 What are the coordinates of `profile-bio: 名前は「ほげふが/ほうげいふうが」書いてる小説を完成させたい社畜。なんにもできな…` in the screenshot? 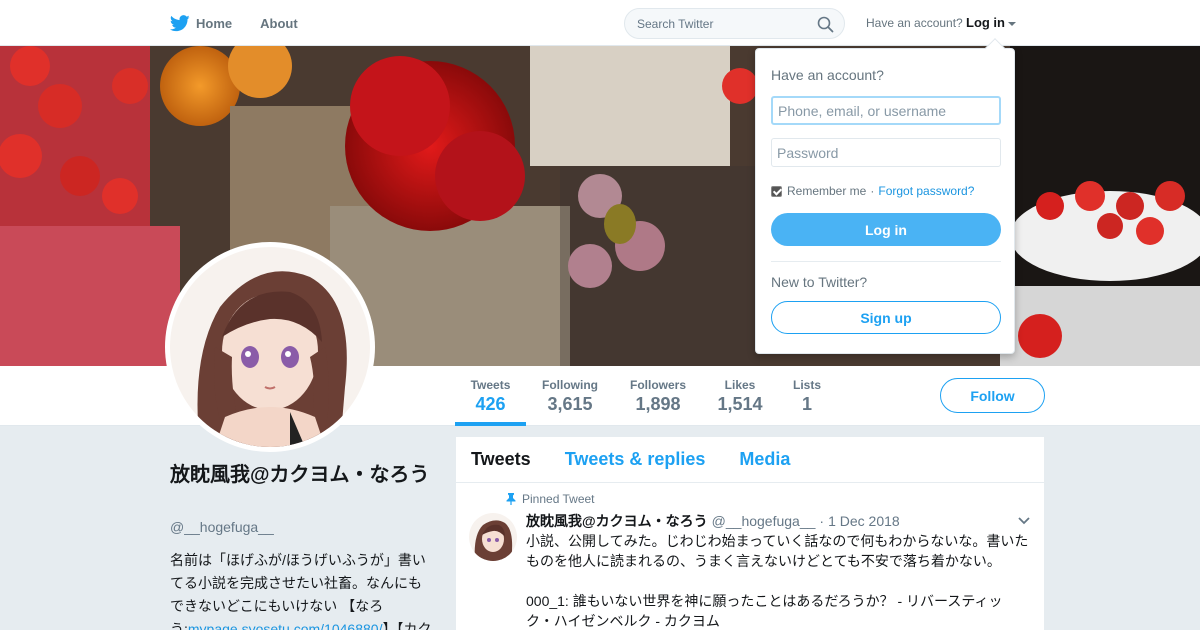 It's located at (301, 589).